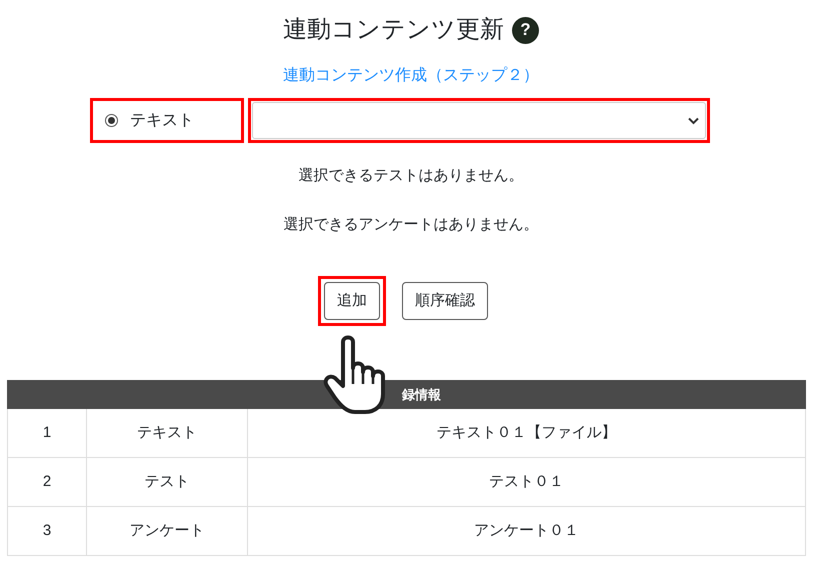 This screenshot has width=822, height=575. I want to click on action-button: 追加, so click(352, 301).